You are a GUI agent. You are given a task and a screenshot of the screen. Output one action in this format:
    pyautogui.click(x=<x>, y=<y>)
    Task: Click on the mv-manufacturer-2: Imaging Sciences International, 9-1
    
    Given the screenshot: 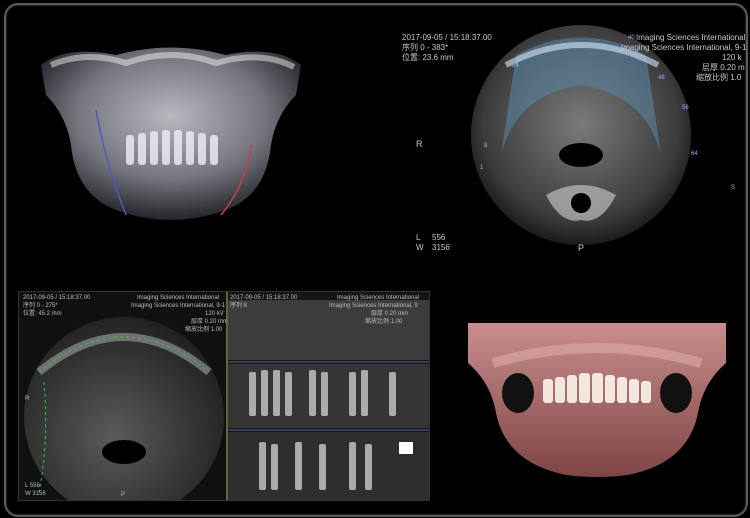 What is the action you would take?
    pyautogui.click(x=178, y=306)
    